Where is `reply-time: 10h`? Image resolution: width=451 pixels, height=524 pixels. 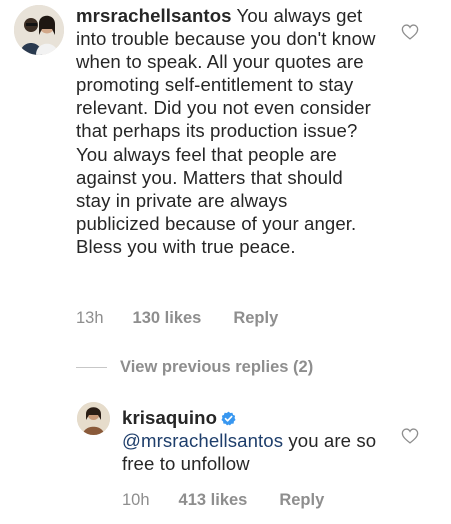
reply-time: 10h is located at coordinates (136, 500).